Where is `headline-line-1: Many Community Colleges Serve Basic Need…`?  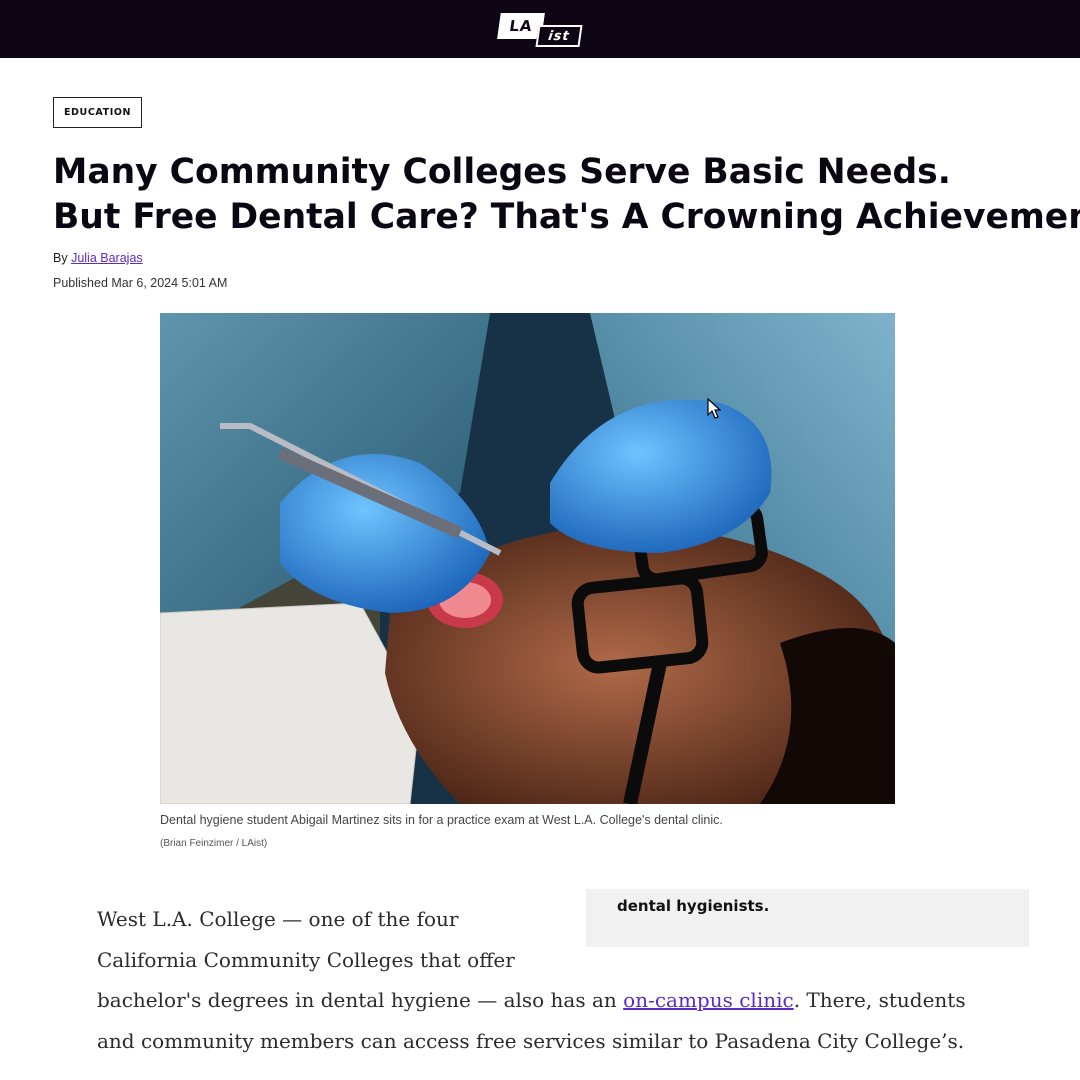 headline-line-1: Many Community Colleges Serve Basic Need… is located at coordinates (502, 172).